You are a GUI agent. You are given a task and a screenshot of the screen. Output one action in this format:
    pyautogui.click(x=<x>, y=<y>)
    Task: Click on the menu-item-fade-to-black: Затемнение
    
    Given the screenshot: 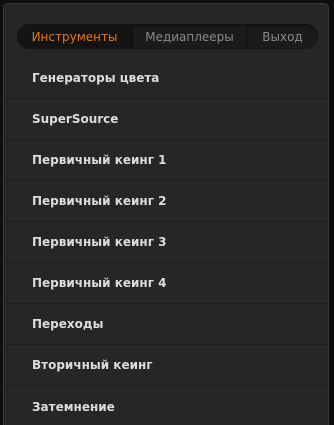 What is the action you would take?
    pyautogui.click(x=166, y=405)
    